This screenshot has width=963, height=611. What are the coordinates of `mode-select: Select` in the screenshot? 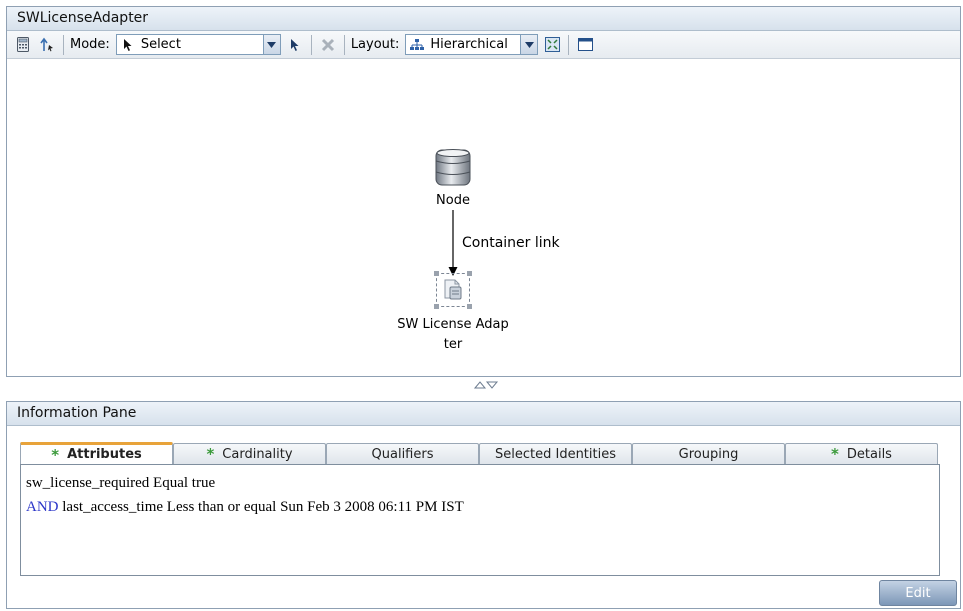 It's located at (198, 44).